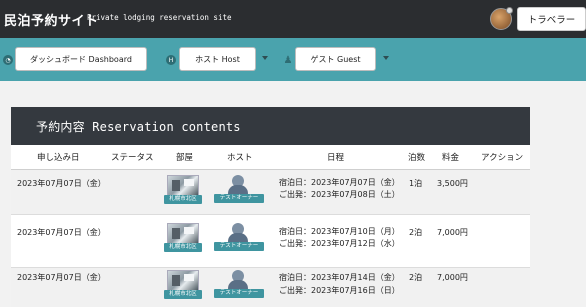  Describe the element at coordinates (51, 19) in the screenshot. I see `site-title: 民泊予約サイト` at that location.